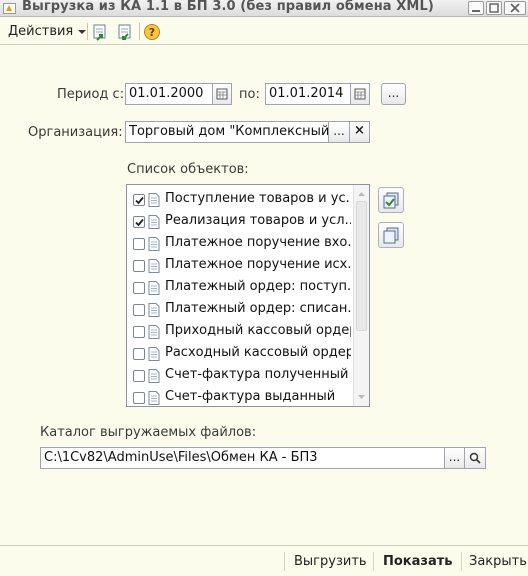 This screenshot has height=576, width=528. Describe the element at coordinates (361, 397) in the screenshot. I see `scroll-down-icon` at that location.